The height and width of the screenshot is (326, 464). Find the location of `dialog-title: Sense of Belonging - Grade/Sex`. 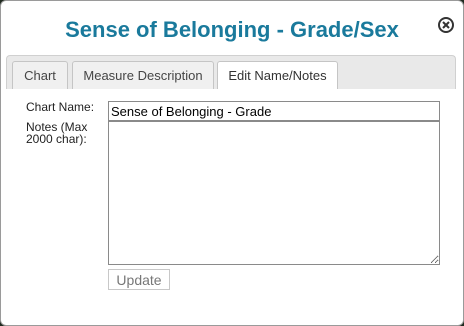

dialog-title: Sense of Belonging - Grade/Sex is located at coordinates (232, 29).